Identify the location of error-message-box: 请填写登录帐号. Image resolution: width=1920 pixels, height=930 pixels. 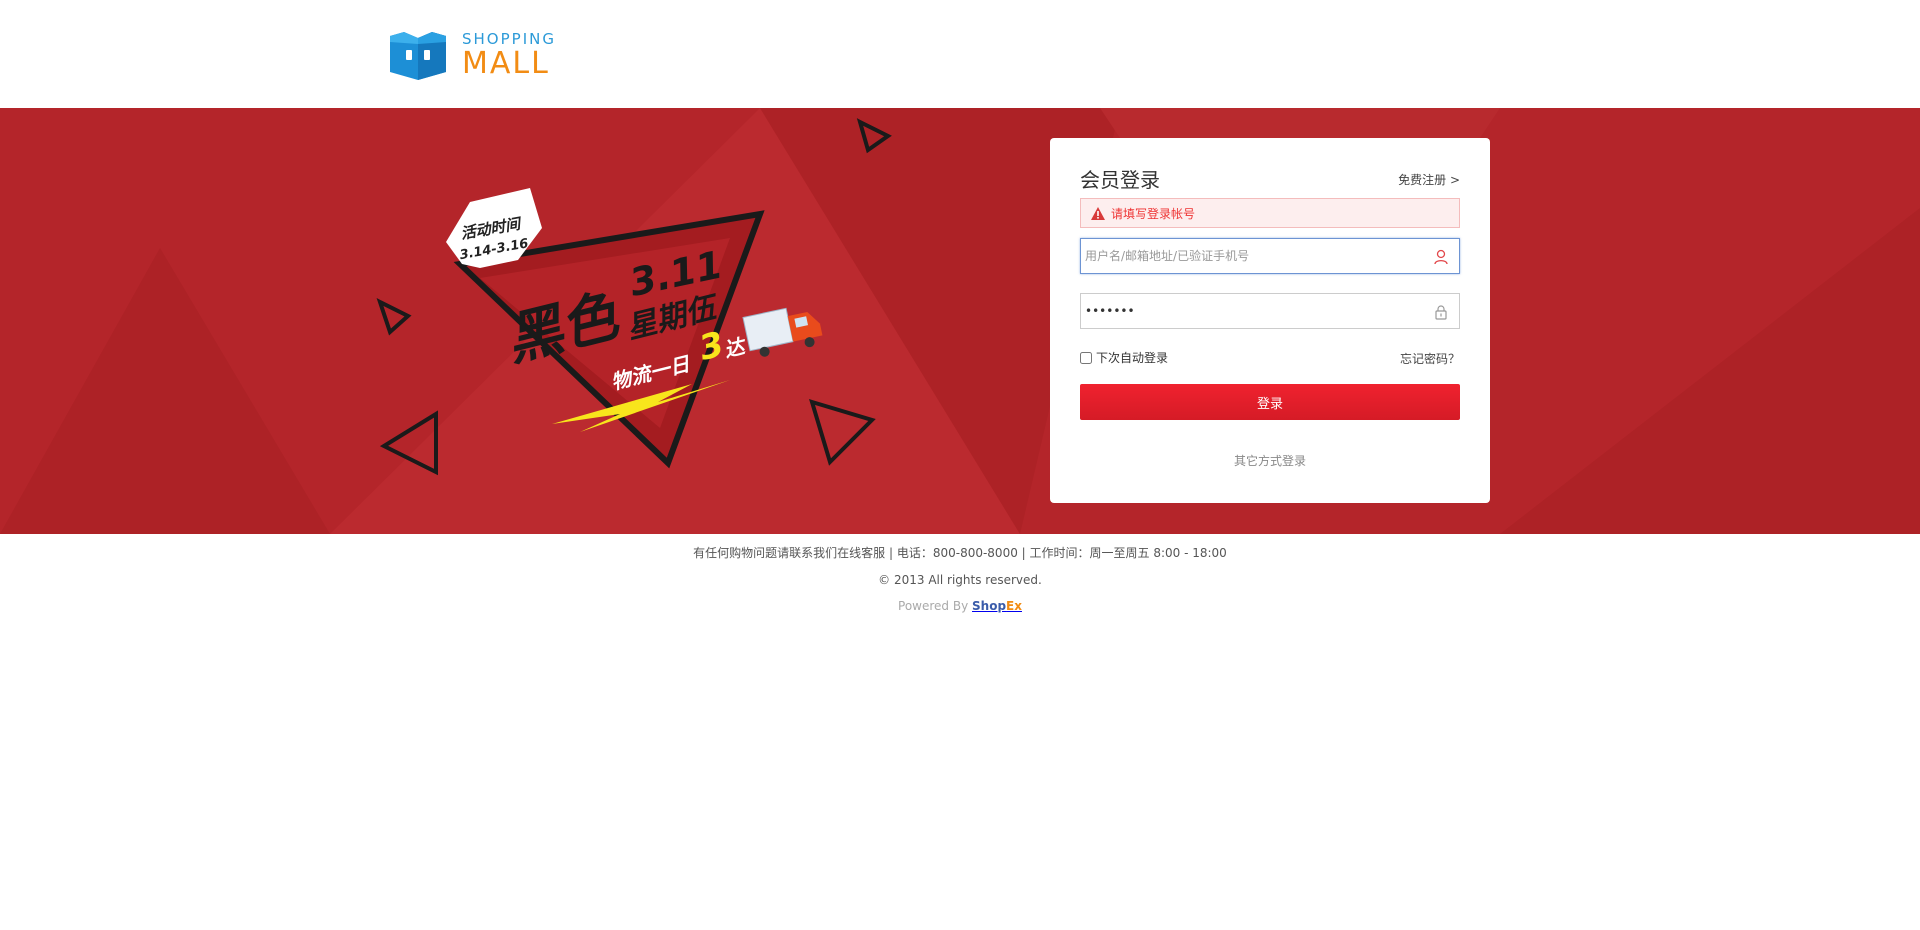
(1270, 213).